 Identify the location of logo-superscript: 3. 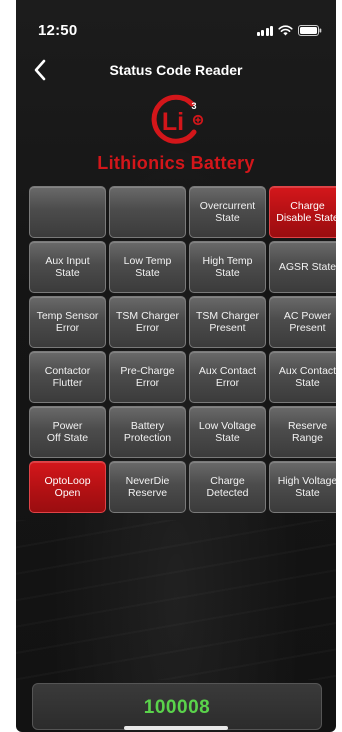
(193, 106).